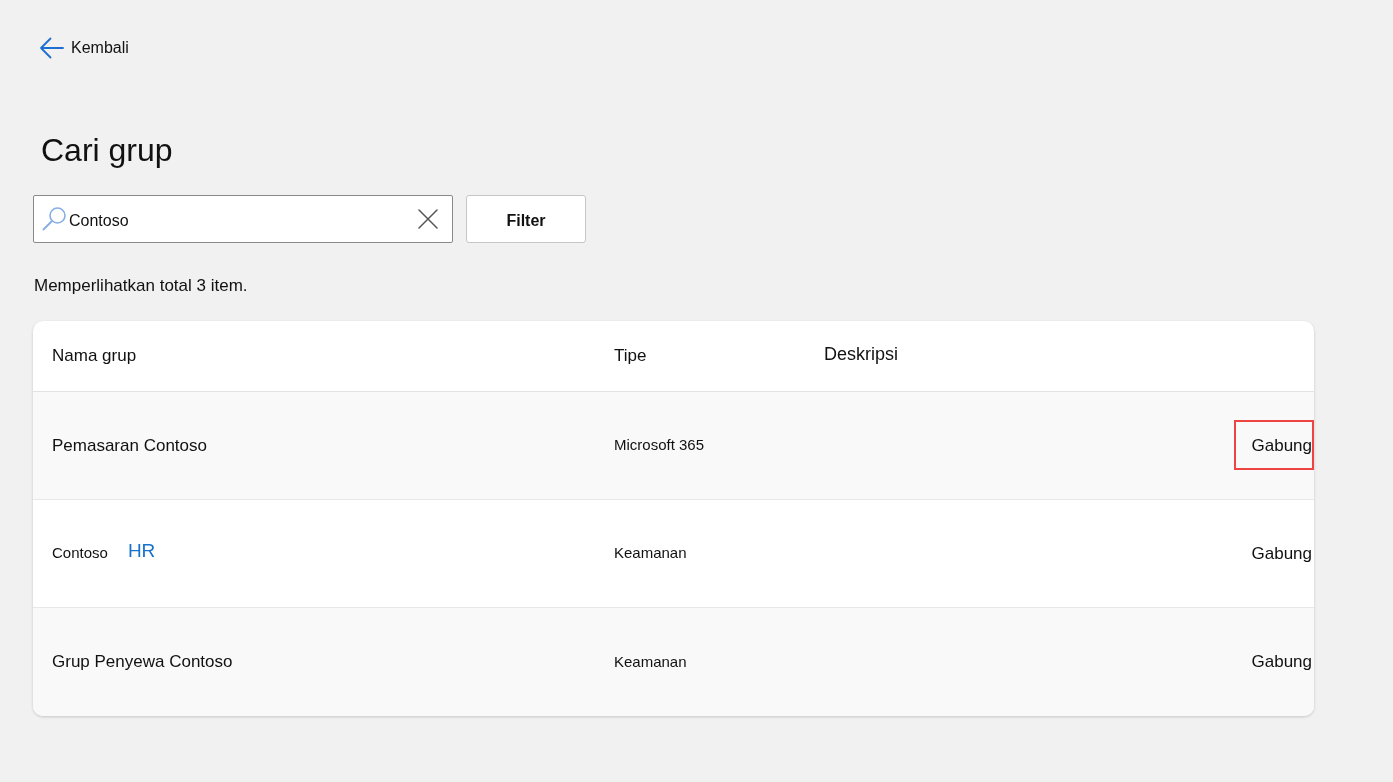  I want to click on column-header: Nama grup, so click(94, 356).